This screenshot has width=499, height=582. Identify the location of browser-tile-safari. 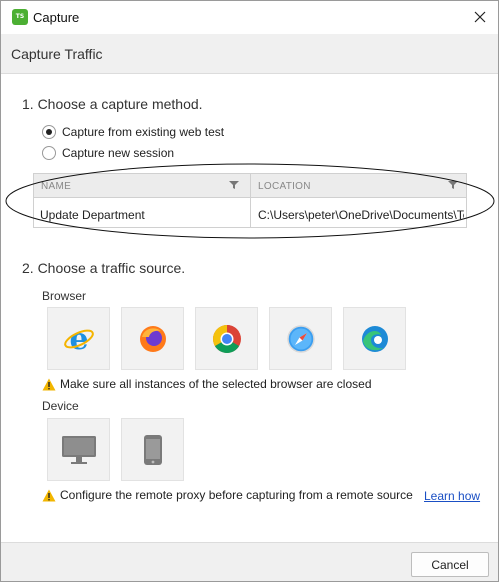
(300, 338).